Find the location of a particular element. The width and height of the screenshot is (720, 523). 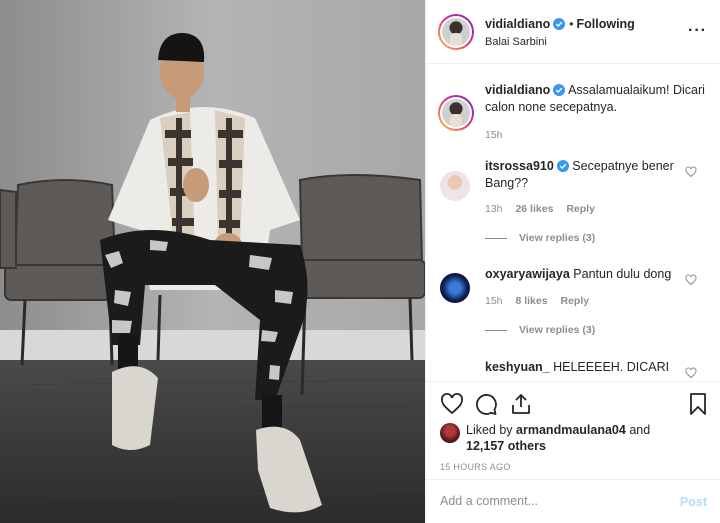

likes-others-count: 12,157 others is located at coordinates (506, 446).